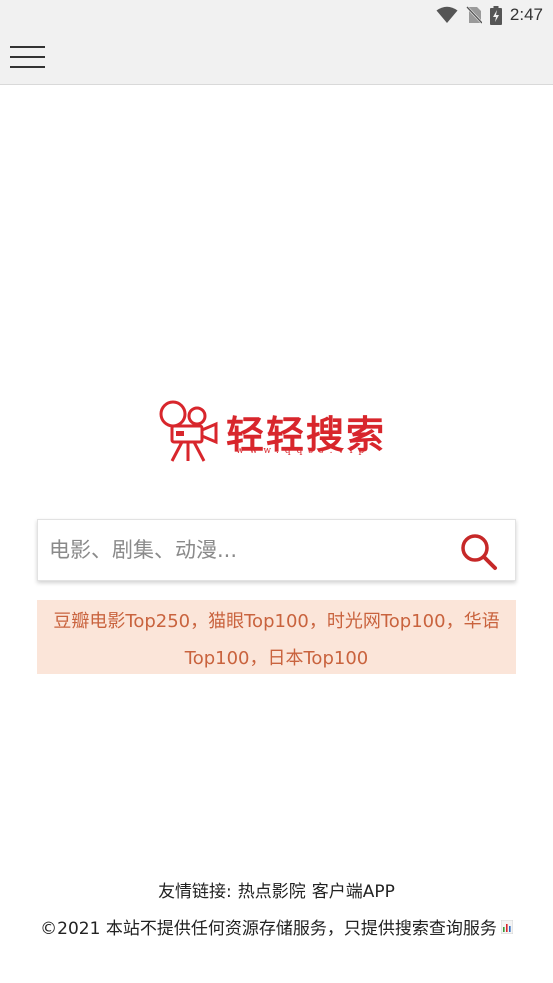  I want to click on friend-links: 友情链接: 热点影院 客户端APP, so click(276, 889).